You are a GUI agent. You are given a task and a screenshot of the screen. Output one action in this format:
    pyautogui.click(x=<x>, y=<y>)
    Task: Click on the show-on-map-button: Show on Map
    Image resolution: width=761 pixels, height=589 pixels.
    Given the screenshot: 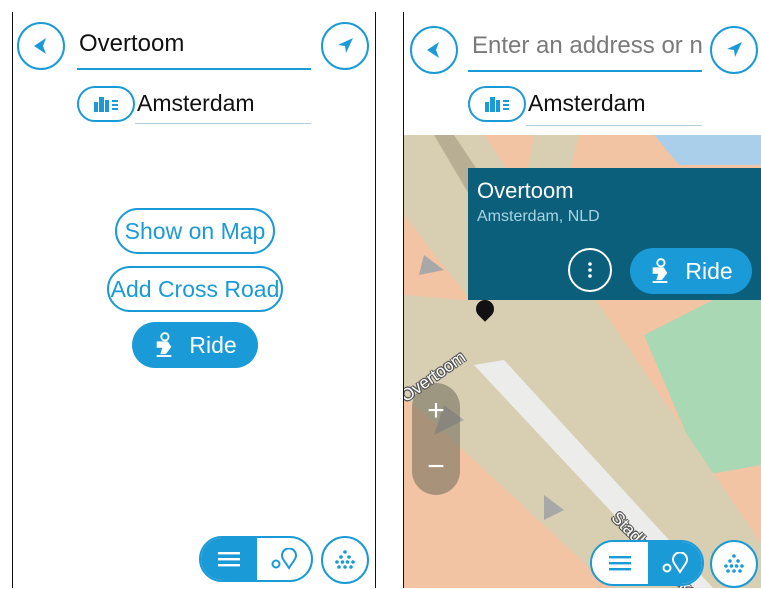 What is the action you would take?
    pyautogui.click(x=195, y=231)
    